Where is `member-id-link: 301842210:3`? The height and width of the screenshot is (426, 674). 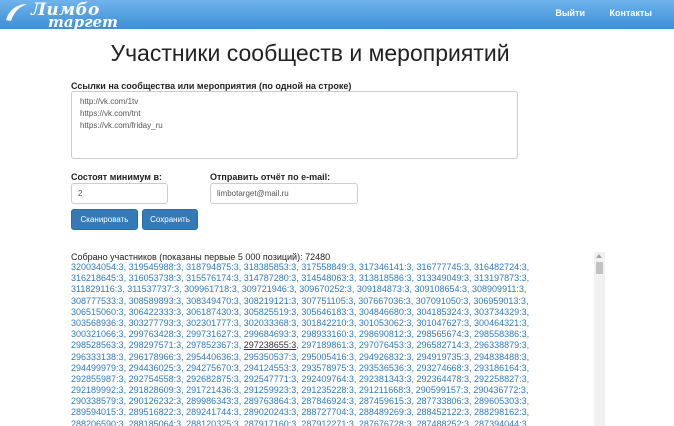 member-id-link: 301842210:3 is located at coordinates (327, 323).